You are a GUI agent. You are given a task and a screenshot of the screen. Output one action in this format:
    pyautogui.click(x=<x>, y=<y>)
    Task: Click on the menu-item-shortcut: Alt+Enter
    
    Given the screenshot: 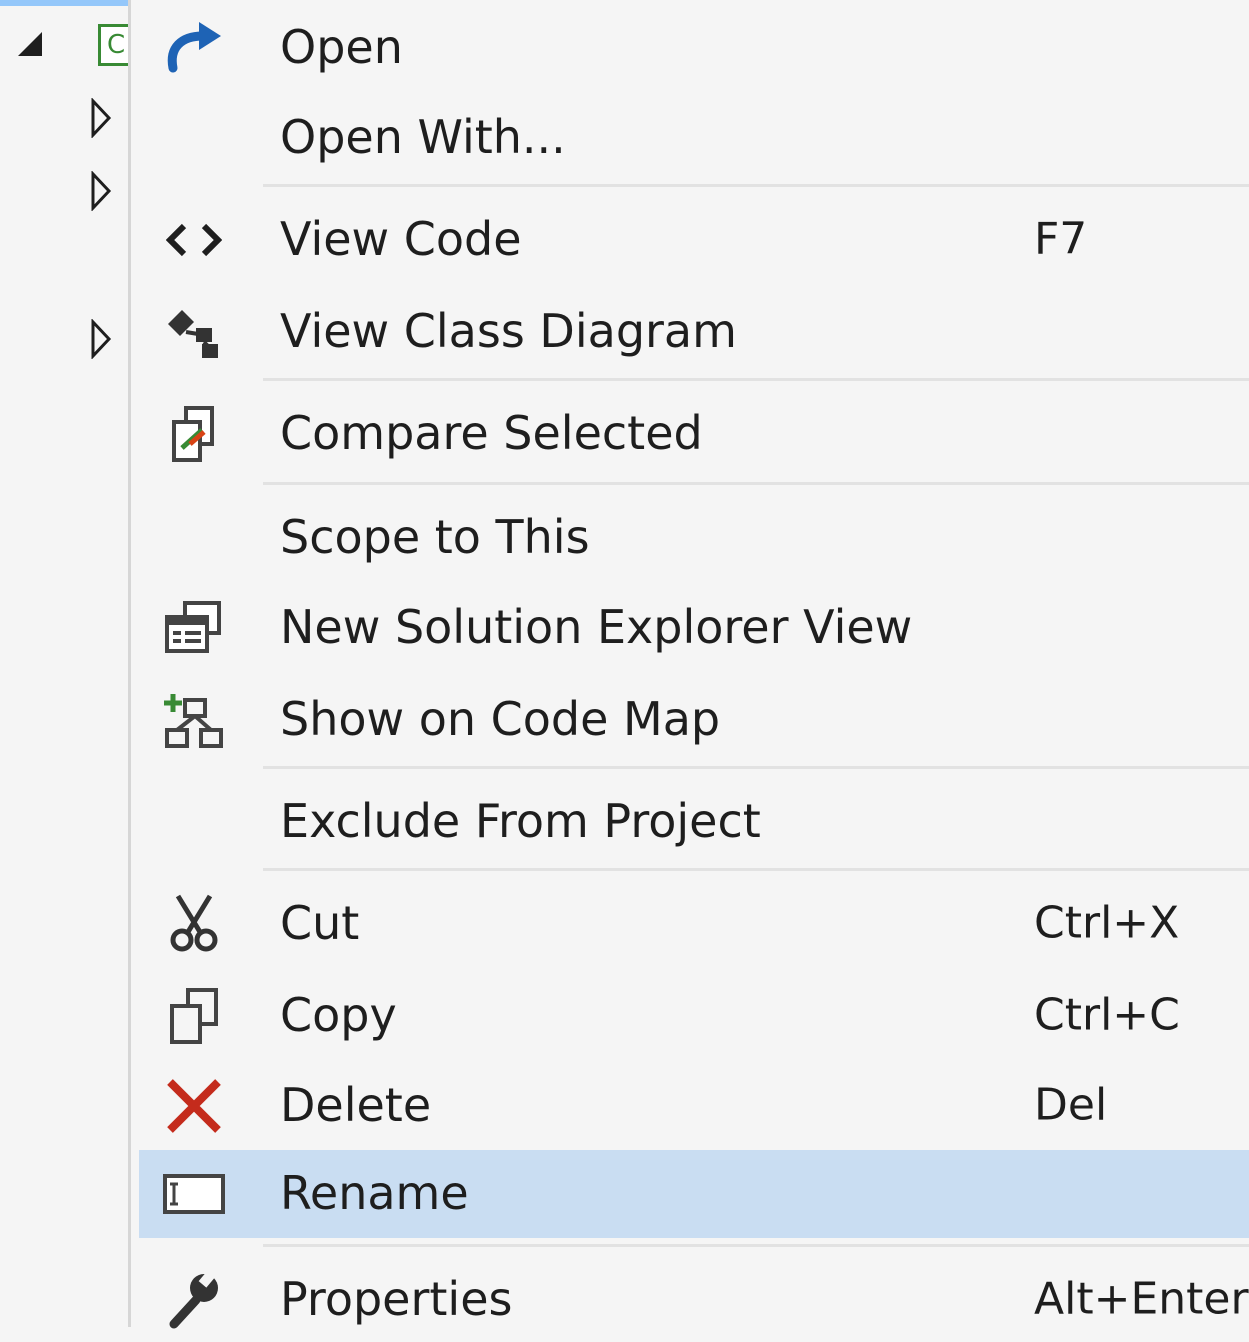 What is the action you would take?
    pyautogui.click(x=1141, y=1299)
    